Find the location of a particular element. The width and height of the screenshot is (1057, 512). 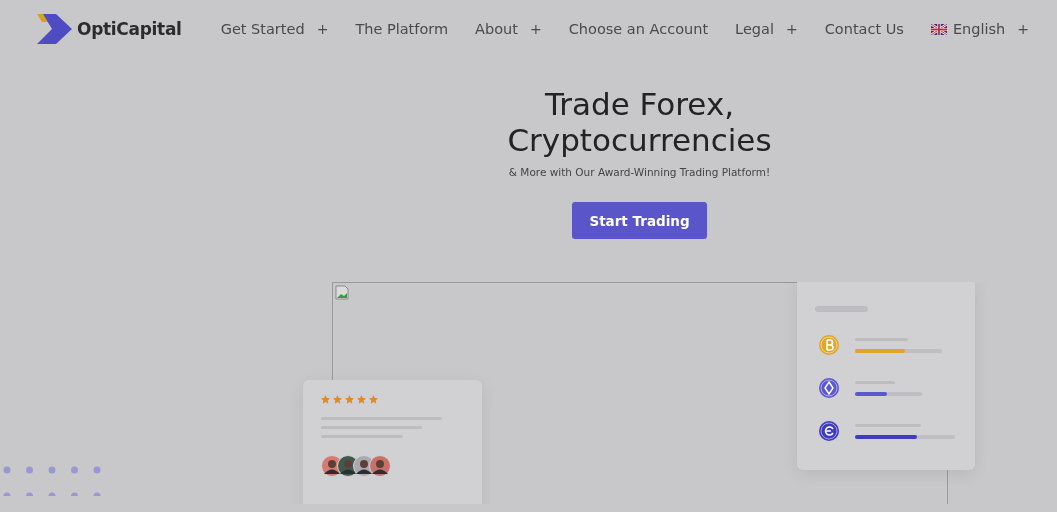

progress-bar is located at coordinates (888, 393).